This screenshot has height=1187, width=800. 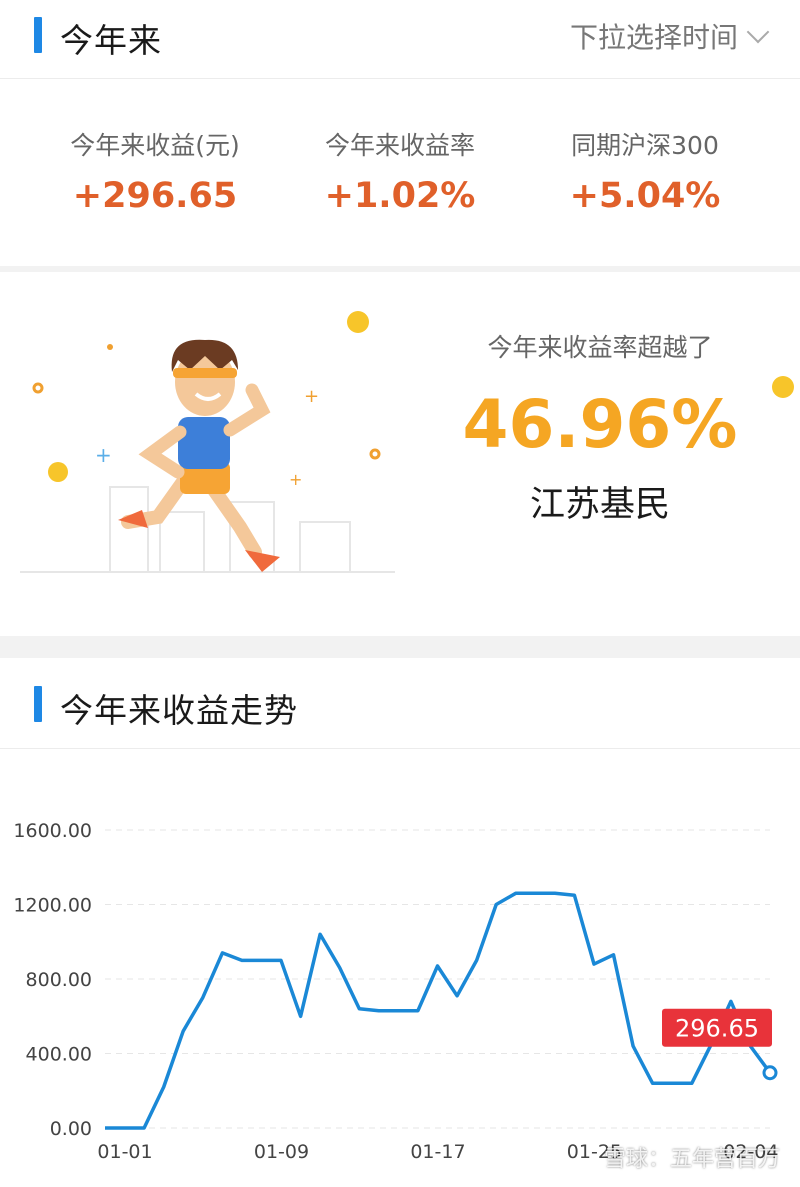 What do you see at coordinates (645, 171) in the screenshot?
I see `stat-csi300: 同期沪深300 +5.04%` at bounding box center [645, 171].